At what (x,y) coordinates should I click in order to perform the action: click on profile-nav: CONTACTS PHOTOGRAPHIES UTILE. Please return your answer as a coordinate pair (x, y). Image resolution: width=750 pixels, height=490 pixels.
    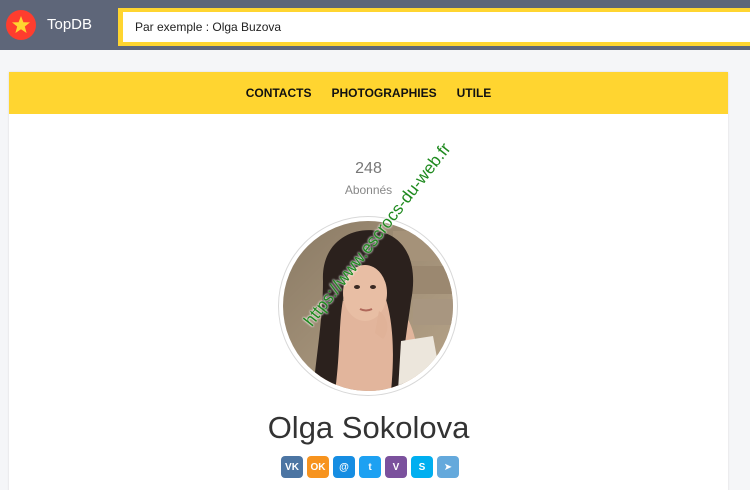
    Looking at the image, I should click on (368, 93).